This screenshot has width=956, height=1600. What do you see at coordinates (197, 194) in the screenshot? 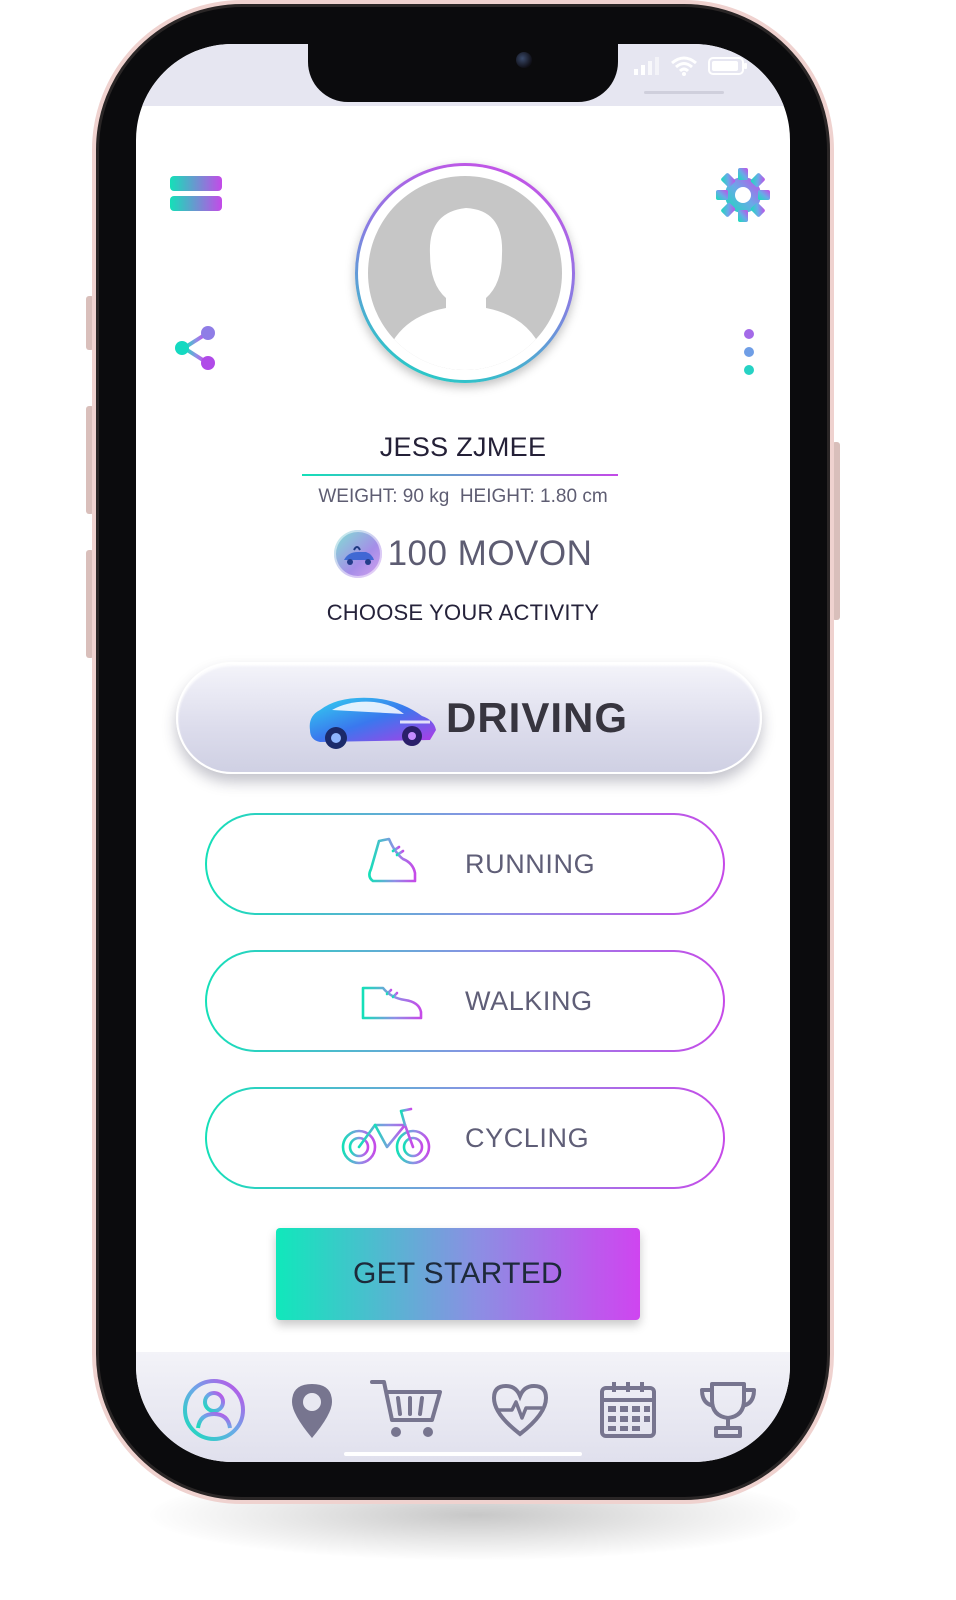
I see `menu-icon` at bounding box center [197, 194].